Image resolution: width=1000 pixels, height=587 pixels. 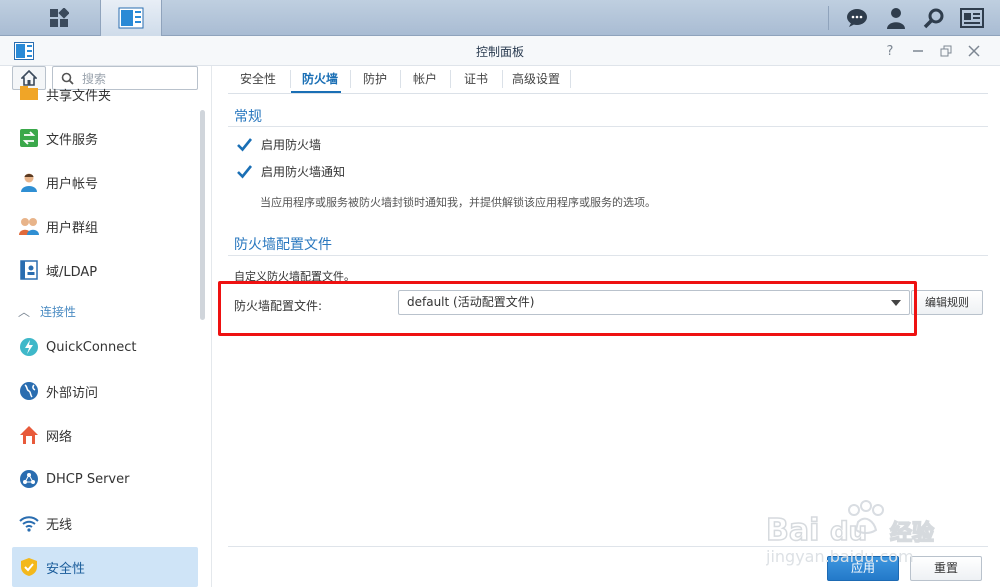 I want to click on network-icon, so click(x=29, y=435).